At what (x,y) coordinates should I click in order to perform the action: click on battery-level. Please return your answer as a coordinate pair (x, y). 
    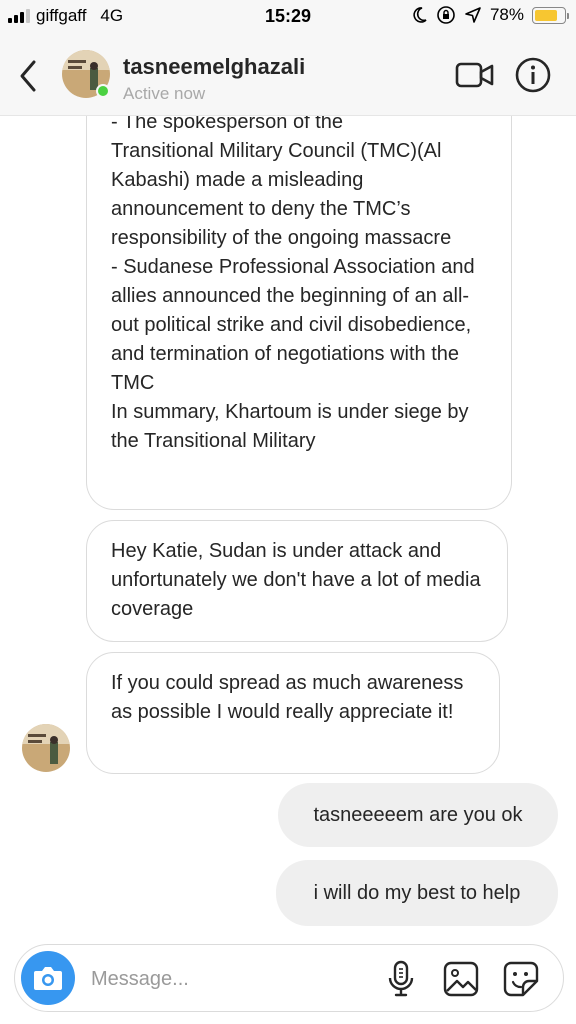
    Looking at the image, I should click on (546, 15).